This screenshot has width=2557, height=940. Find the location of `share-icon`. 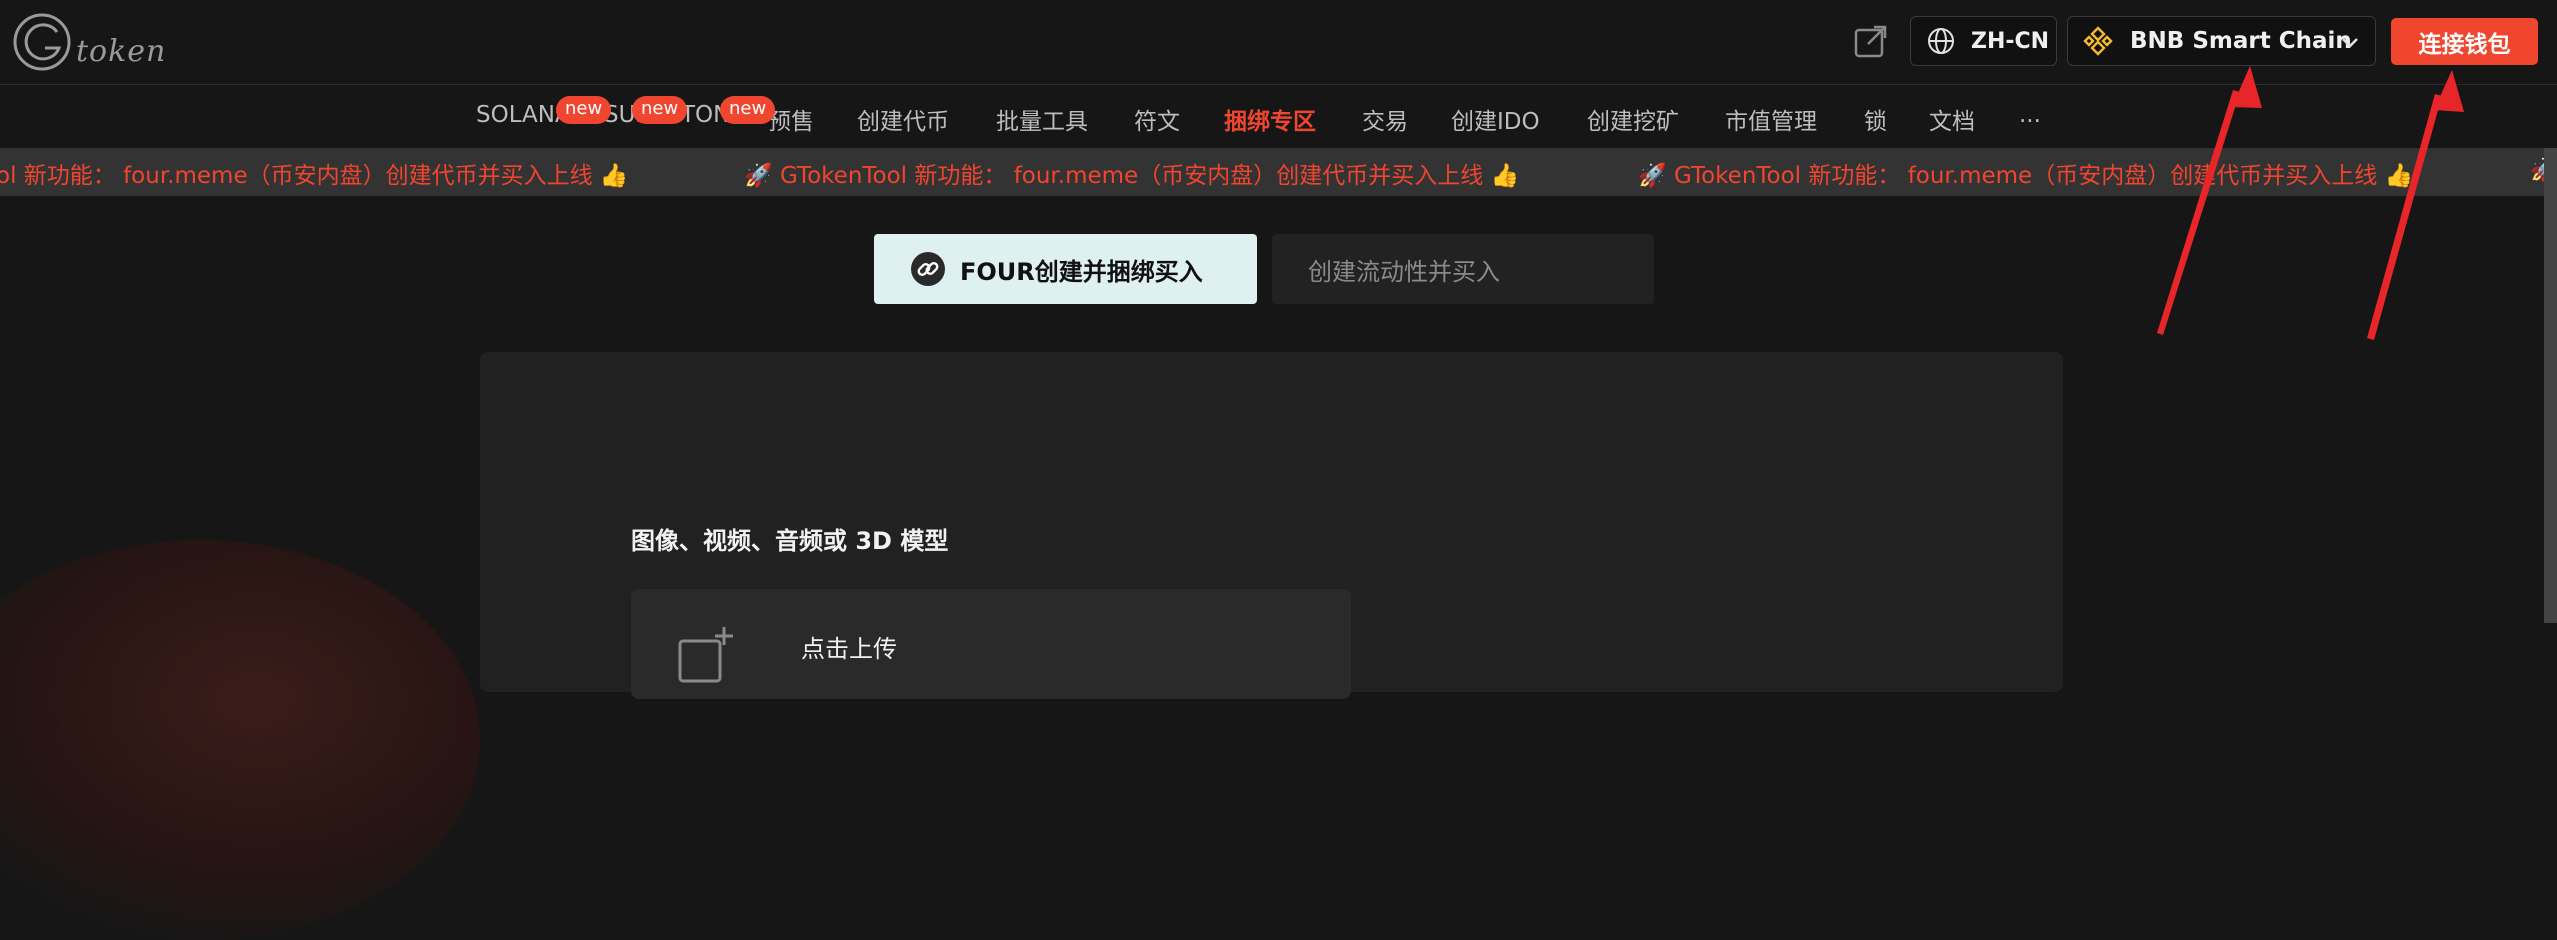

share-icon is located at coordinates (1871, 41).